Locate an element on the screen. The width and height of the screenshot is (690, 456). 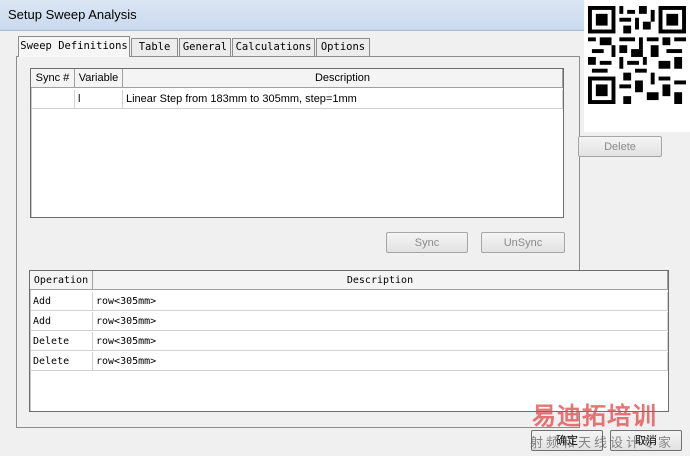
qr-code-image is located at coordinates (637, 66).